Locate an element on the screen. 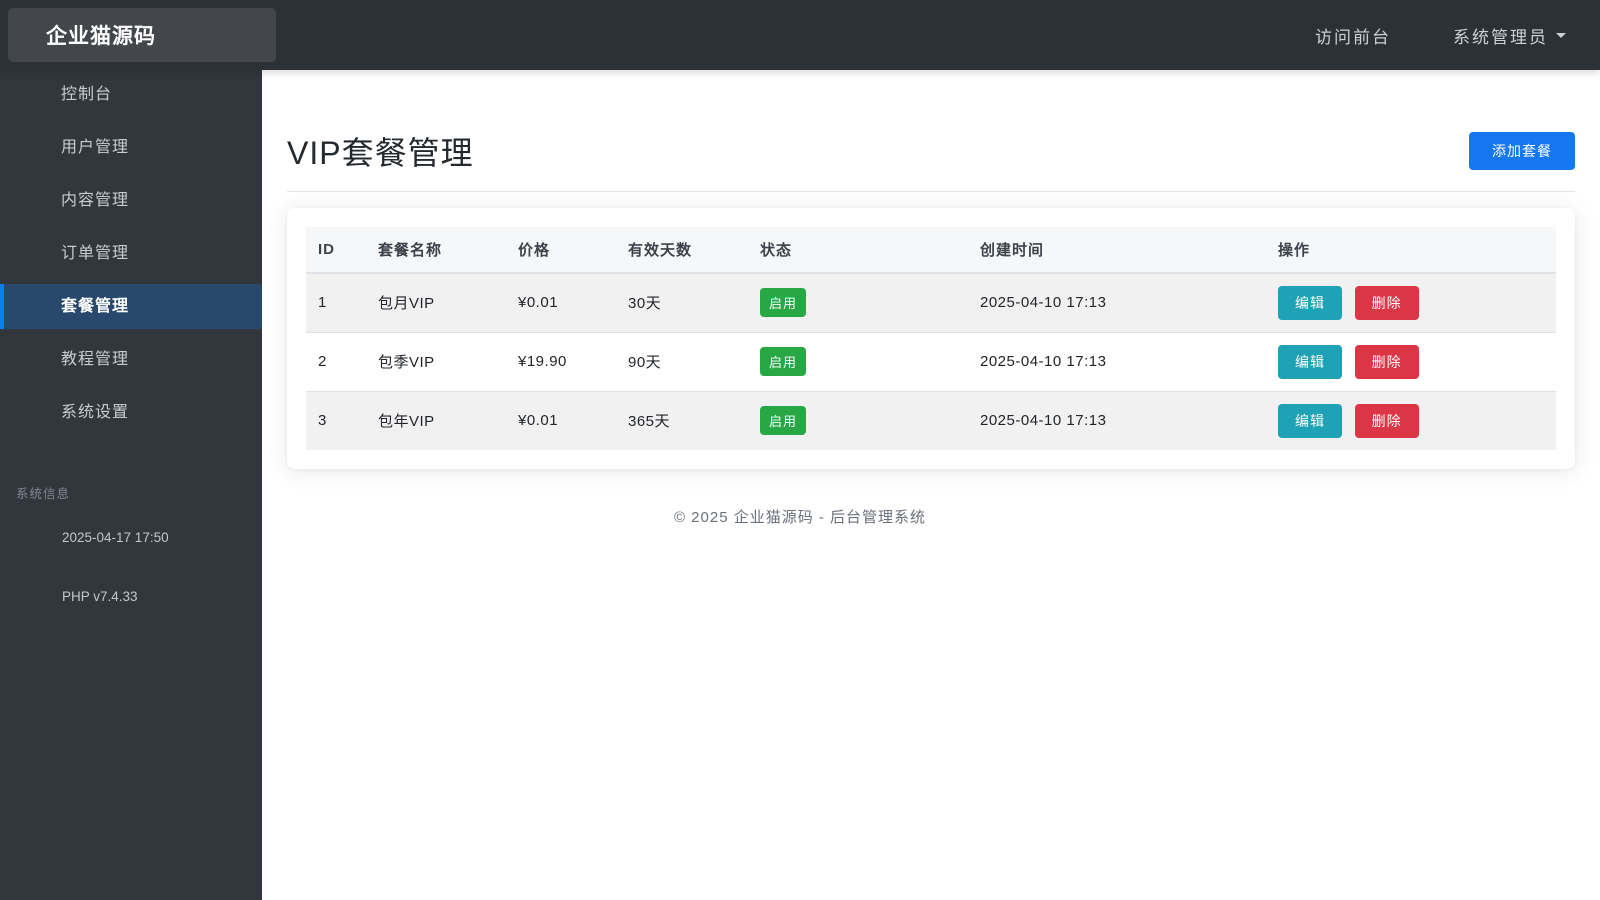  admin-user-dropdown: 系统管理员 is located at coordinates (1509, 35).